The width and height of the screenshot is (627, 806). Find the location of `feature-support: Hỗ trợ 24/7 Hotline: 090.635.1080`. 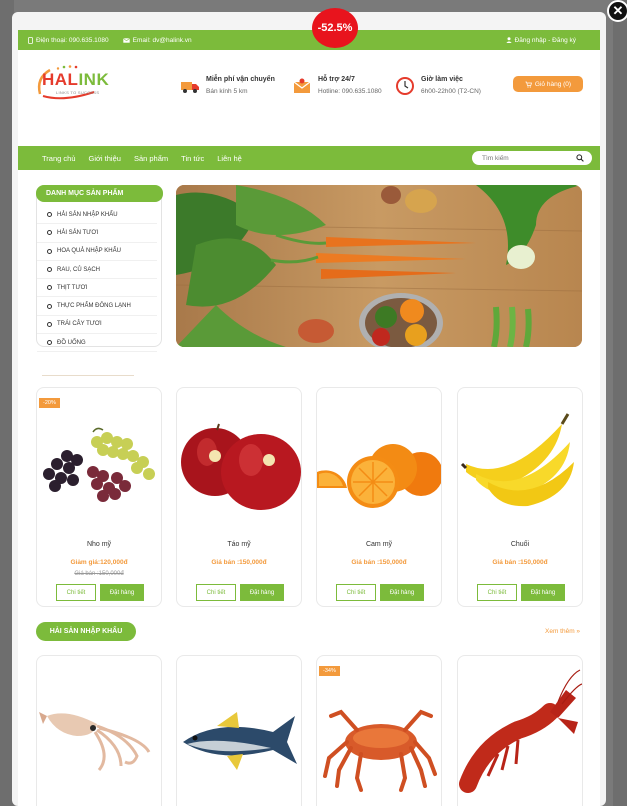

feature-support: Hỗ trợ 24/7 Hotline: 090.635.1080 is located at coordinates (337, 86).